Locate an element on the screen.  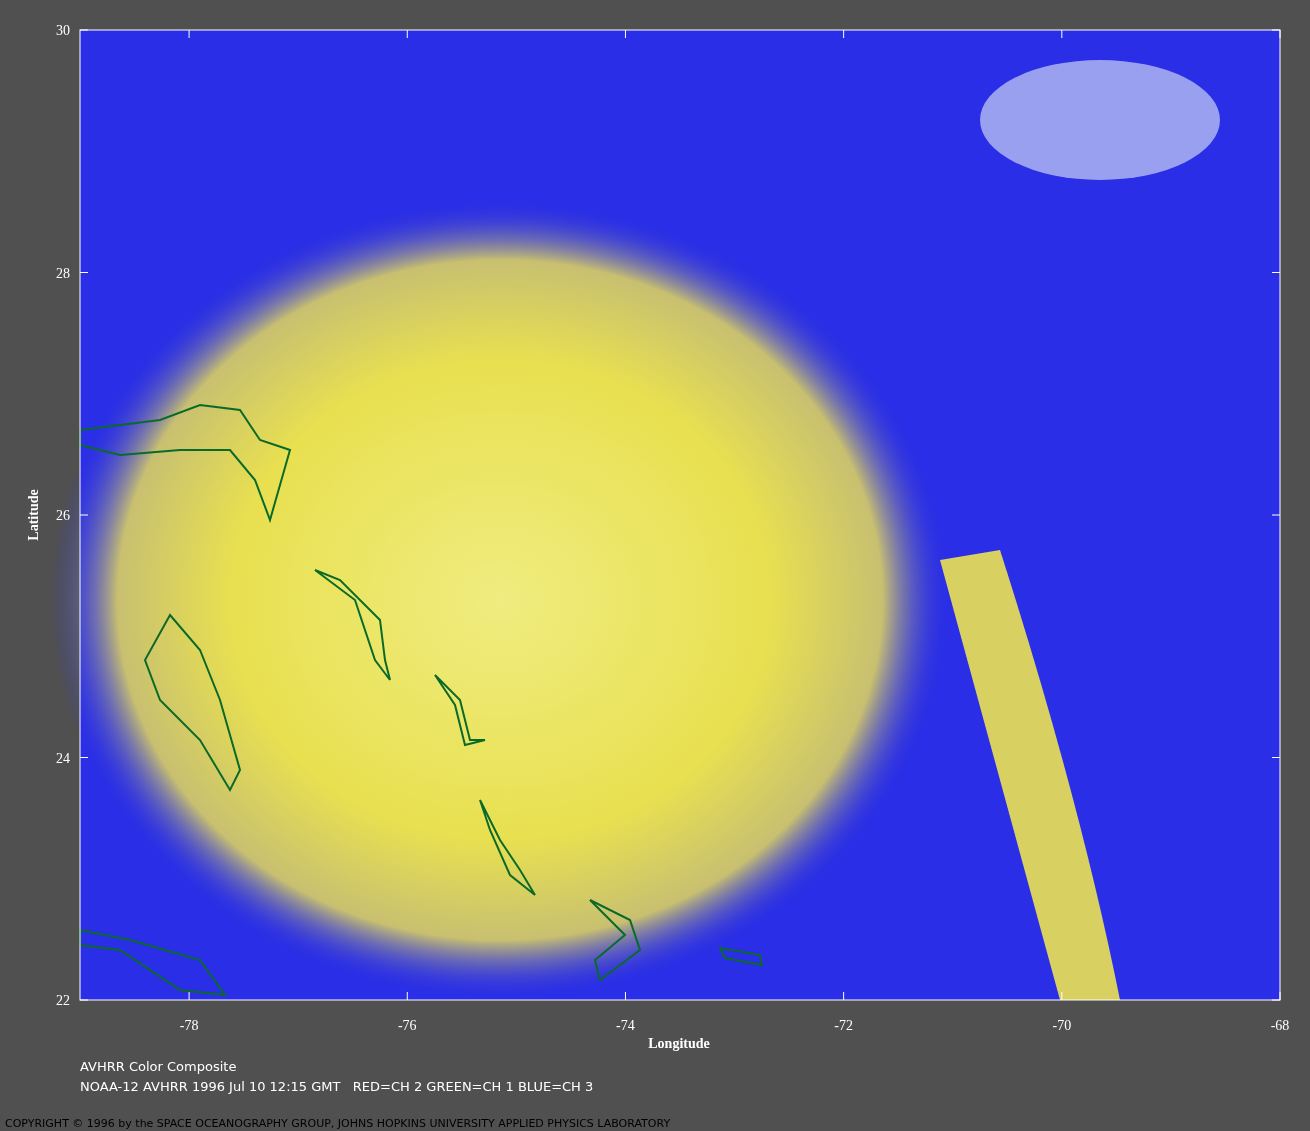
copyright-notice: COPYRIGHT © 1996 by the SPACE OCEANOGRAPHY GROUP, JOHNS HOPKINS UNIVERSITY APPLIED PHYSICS LABORATORY is located at coordinates (338, 1123).